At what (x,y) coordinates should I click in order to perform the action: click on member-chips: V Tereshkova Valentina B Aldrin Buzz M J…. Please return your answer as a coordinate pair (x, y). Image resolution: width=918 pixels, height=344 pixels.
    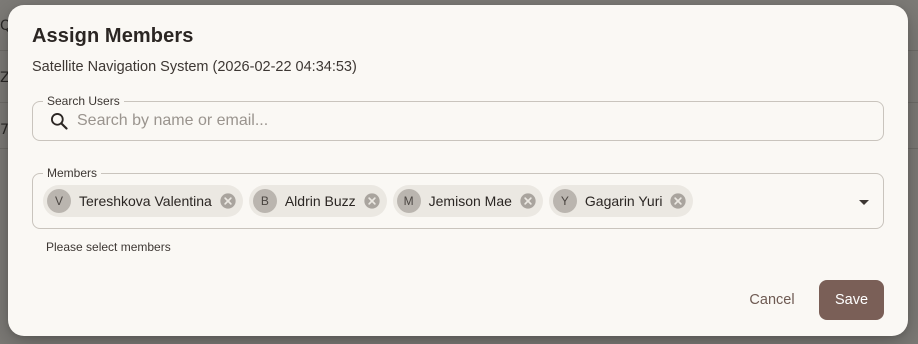
    Looking at the image, I should click on (368, 201).